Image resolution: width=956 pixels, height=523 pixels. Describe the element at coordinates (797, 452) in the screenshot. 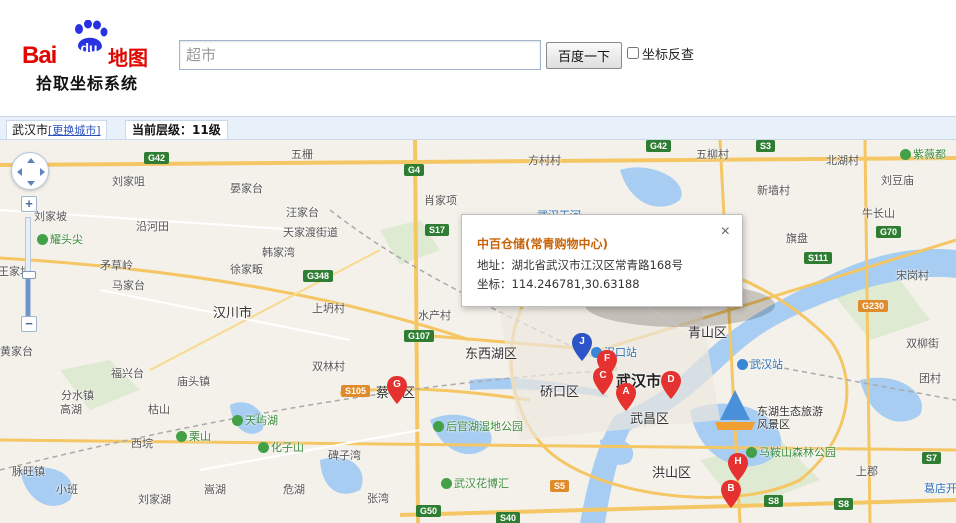

I see `poi-text: 马鞍山森林公园` at that location.